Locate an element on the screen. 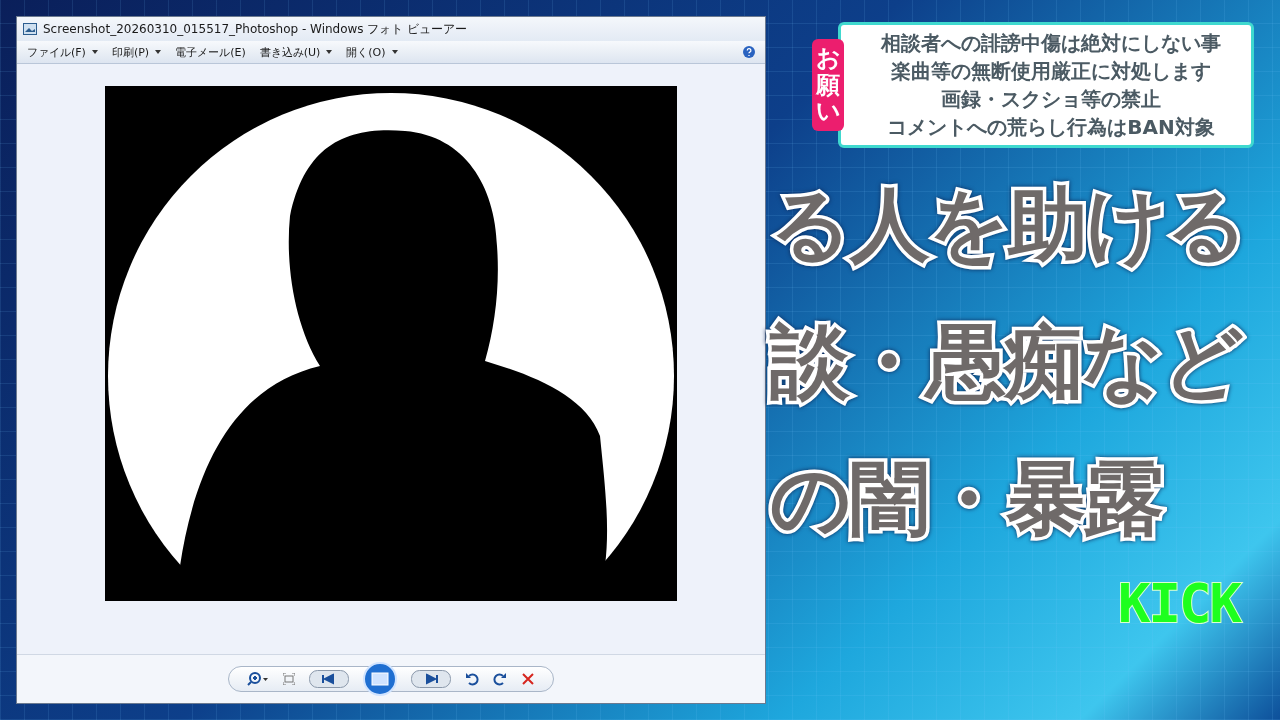 This screenshot has height=720, width=1280. slideshow-icon is located at coordinates (380, 679).